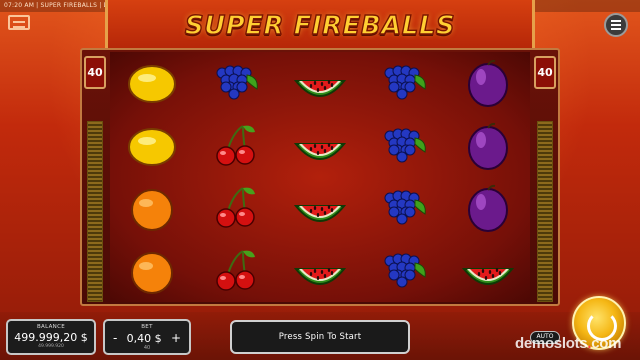 This screenshot has width=640, height=360. Describe the element at coordinates (95, 72) in the screenshot. I see `lines-count-left: 40` at that location.